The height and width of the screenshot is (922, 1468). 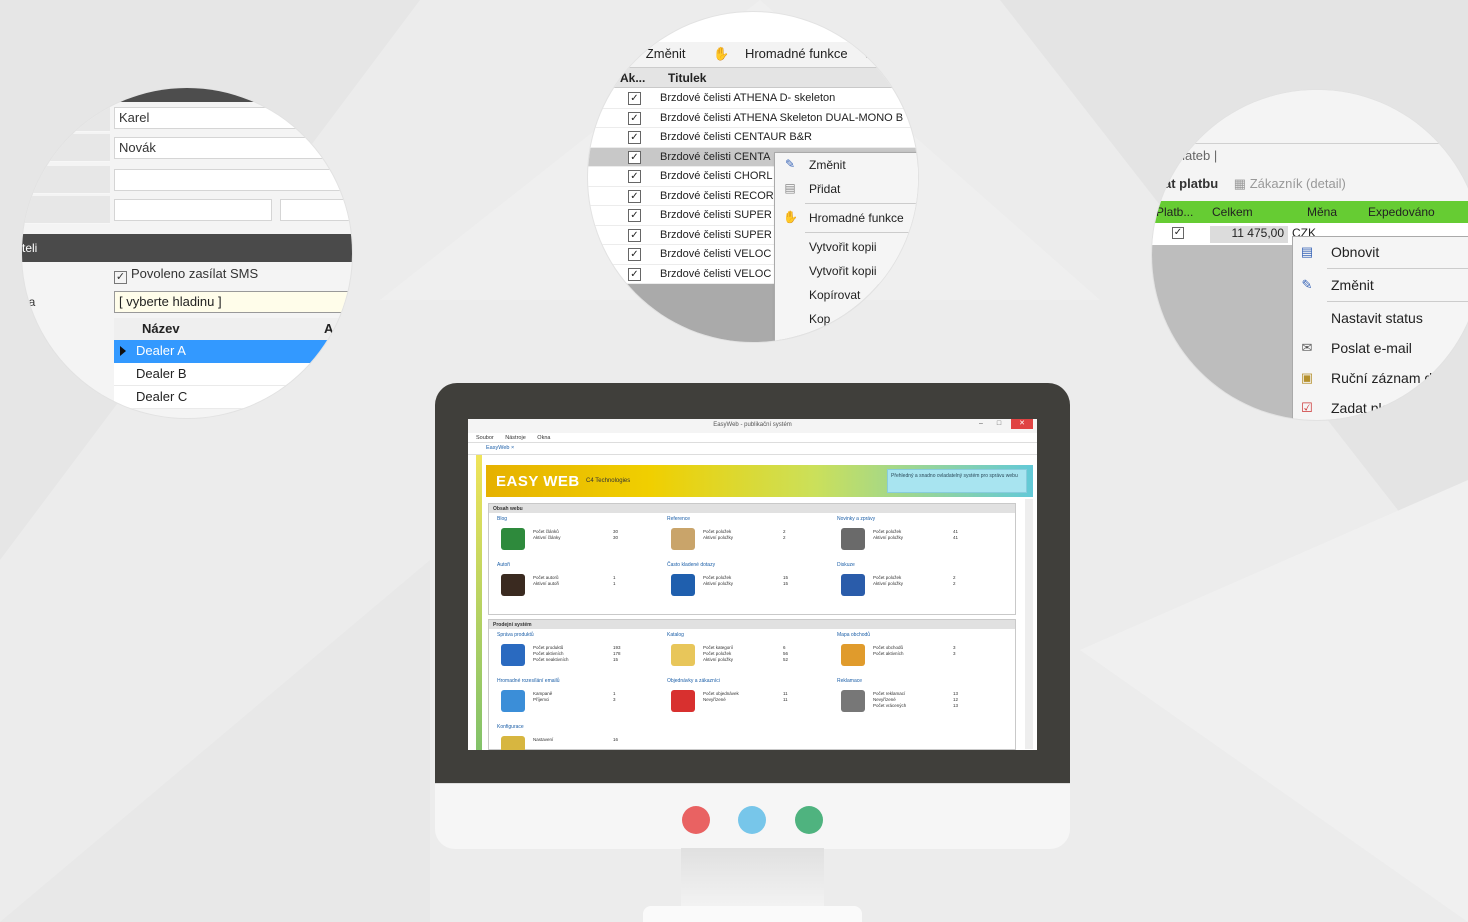 What do you see at coordinates (693, 681) in the screenshot?
I see `tile-title: Objednávky a zákazníci` at bounding box center [693, 681].